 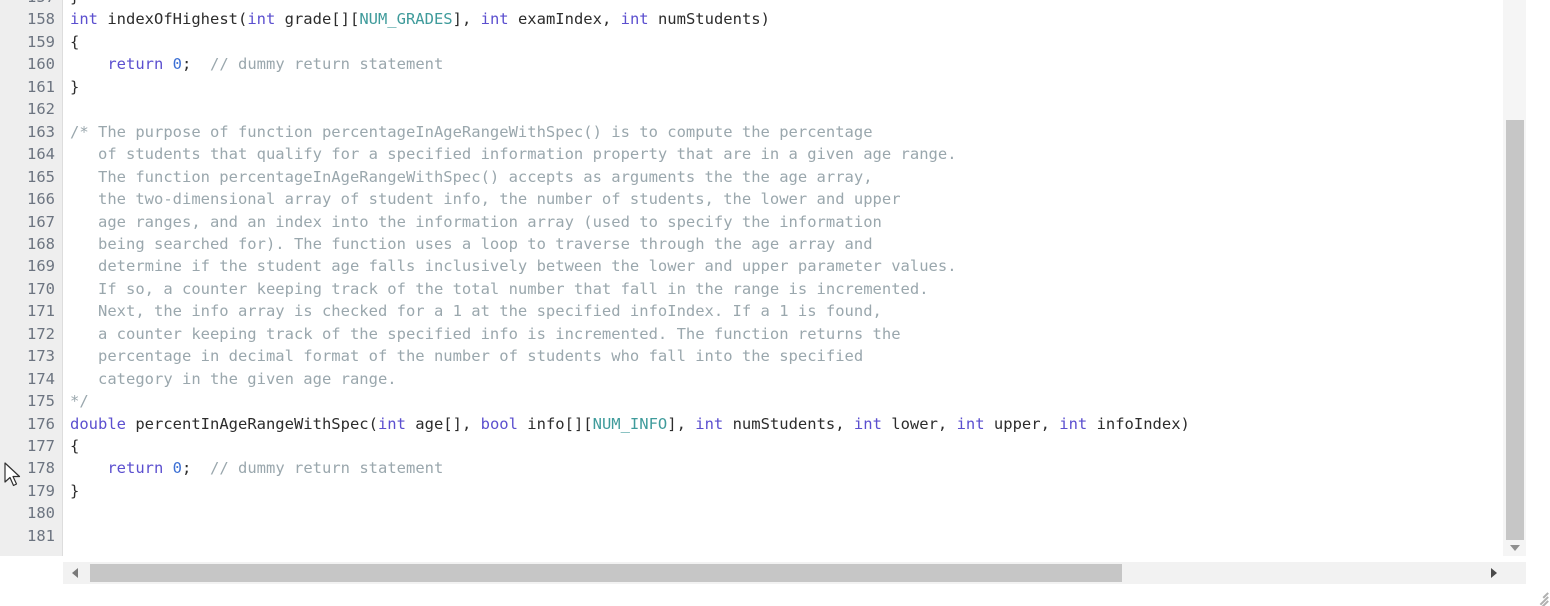 I want to click on horizontal-scrollbar, so click(x=763, y=573).